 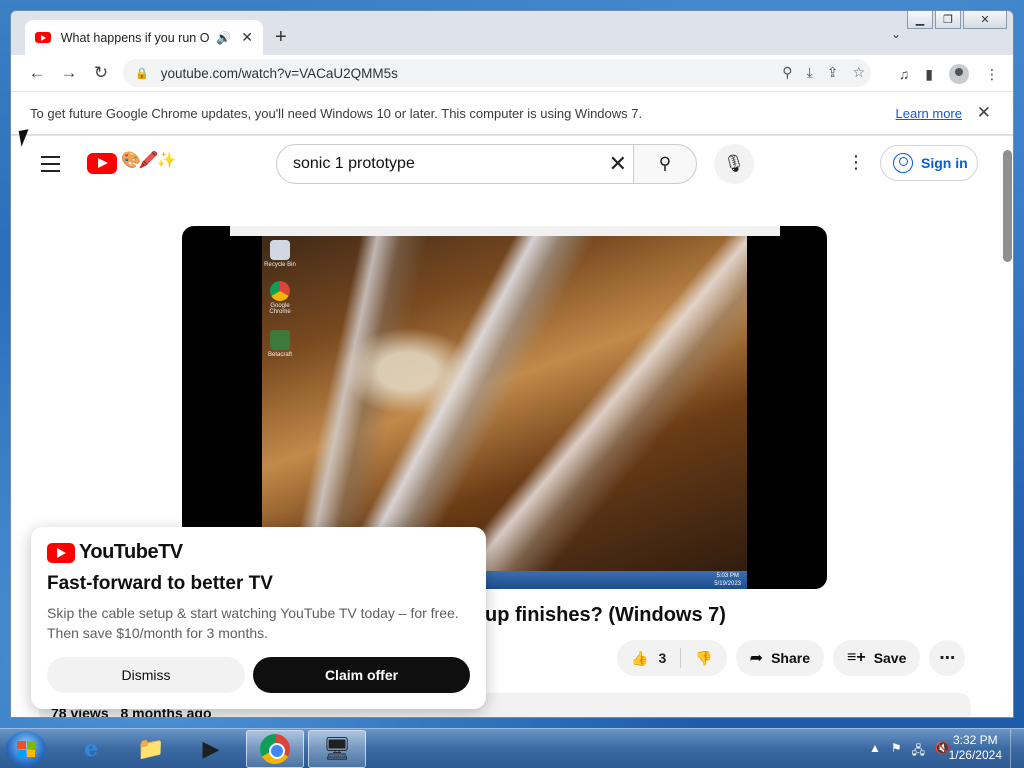 I want to click on bookmark-star-icon: ☆, so click(x=858, y=72).